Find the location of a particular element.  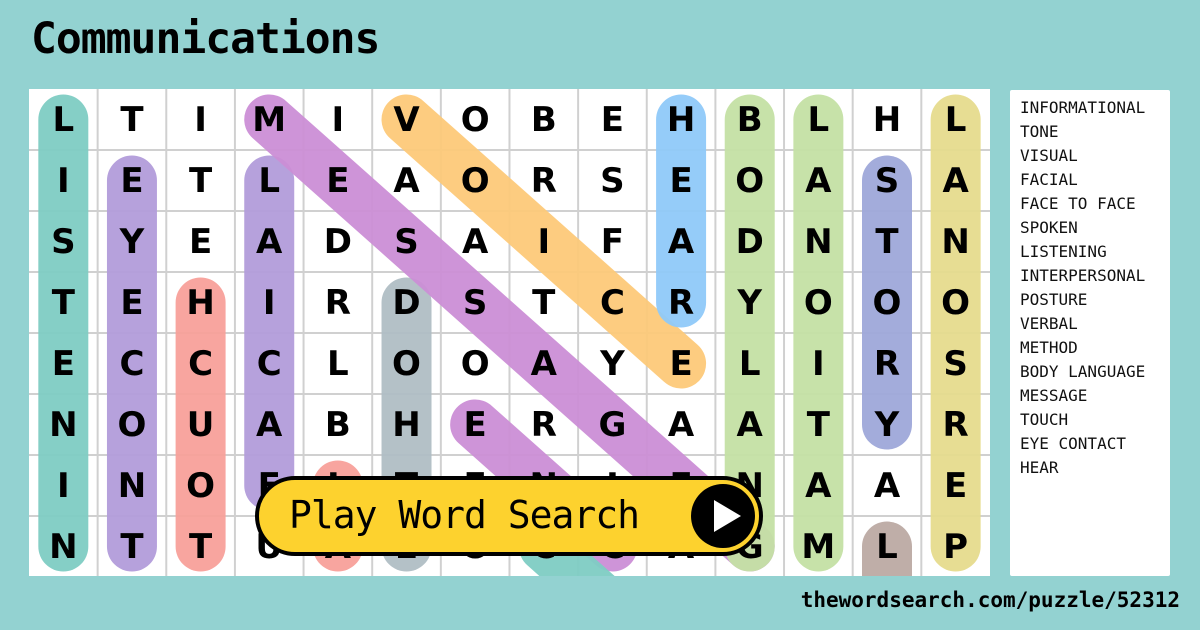

grid-letter: V is located at coordinates (406, 119).